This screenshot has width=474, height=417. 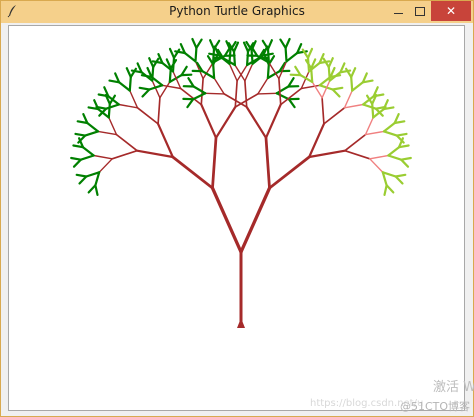 I want to click on title-bar: Python Turtle Graphics ✕, so click(x=237, y=12).